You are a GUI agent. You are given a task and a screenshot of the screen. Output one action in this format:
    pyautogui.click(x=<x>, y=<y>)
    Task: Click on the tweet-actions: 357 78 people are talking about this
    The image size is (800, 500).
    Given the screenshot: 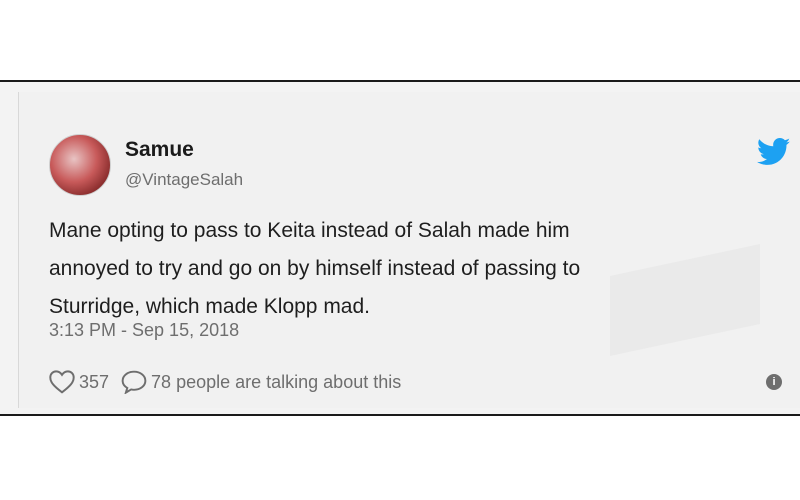 What is the action you would take?
    pyautogui.click(x=231, y=382)
    